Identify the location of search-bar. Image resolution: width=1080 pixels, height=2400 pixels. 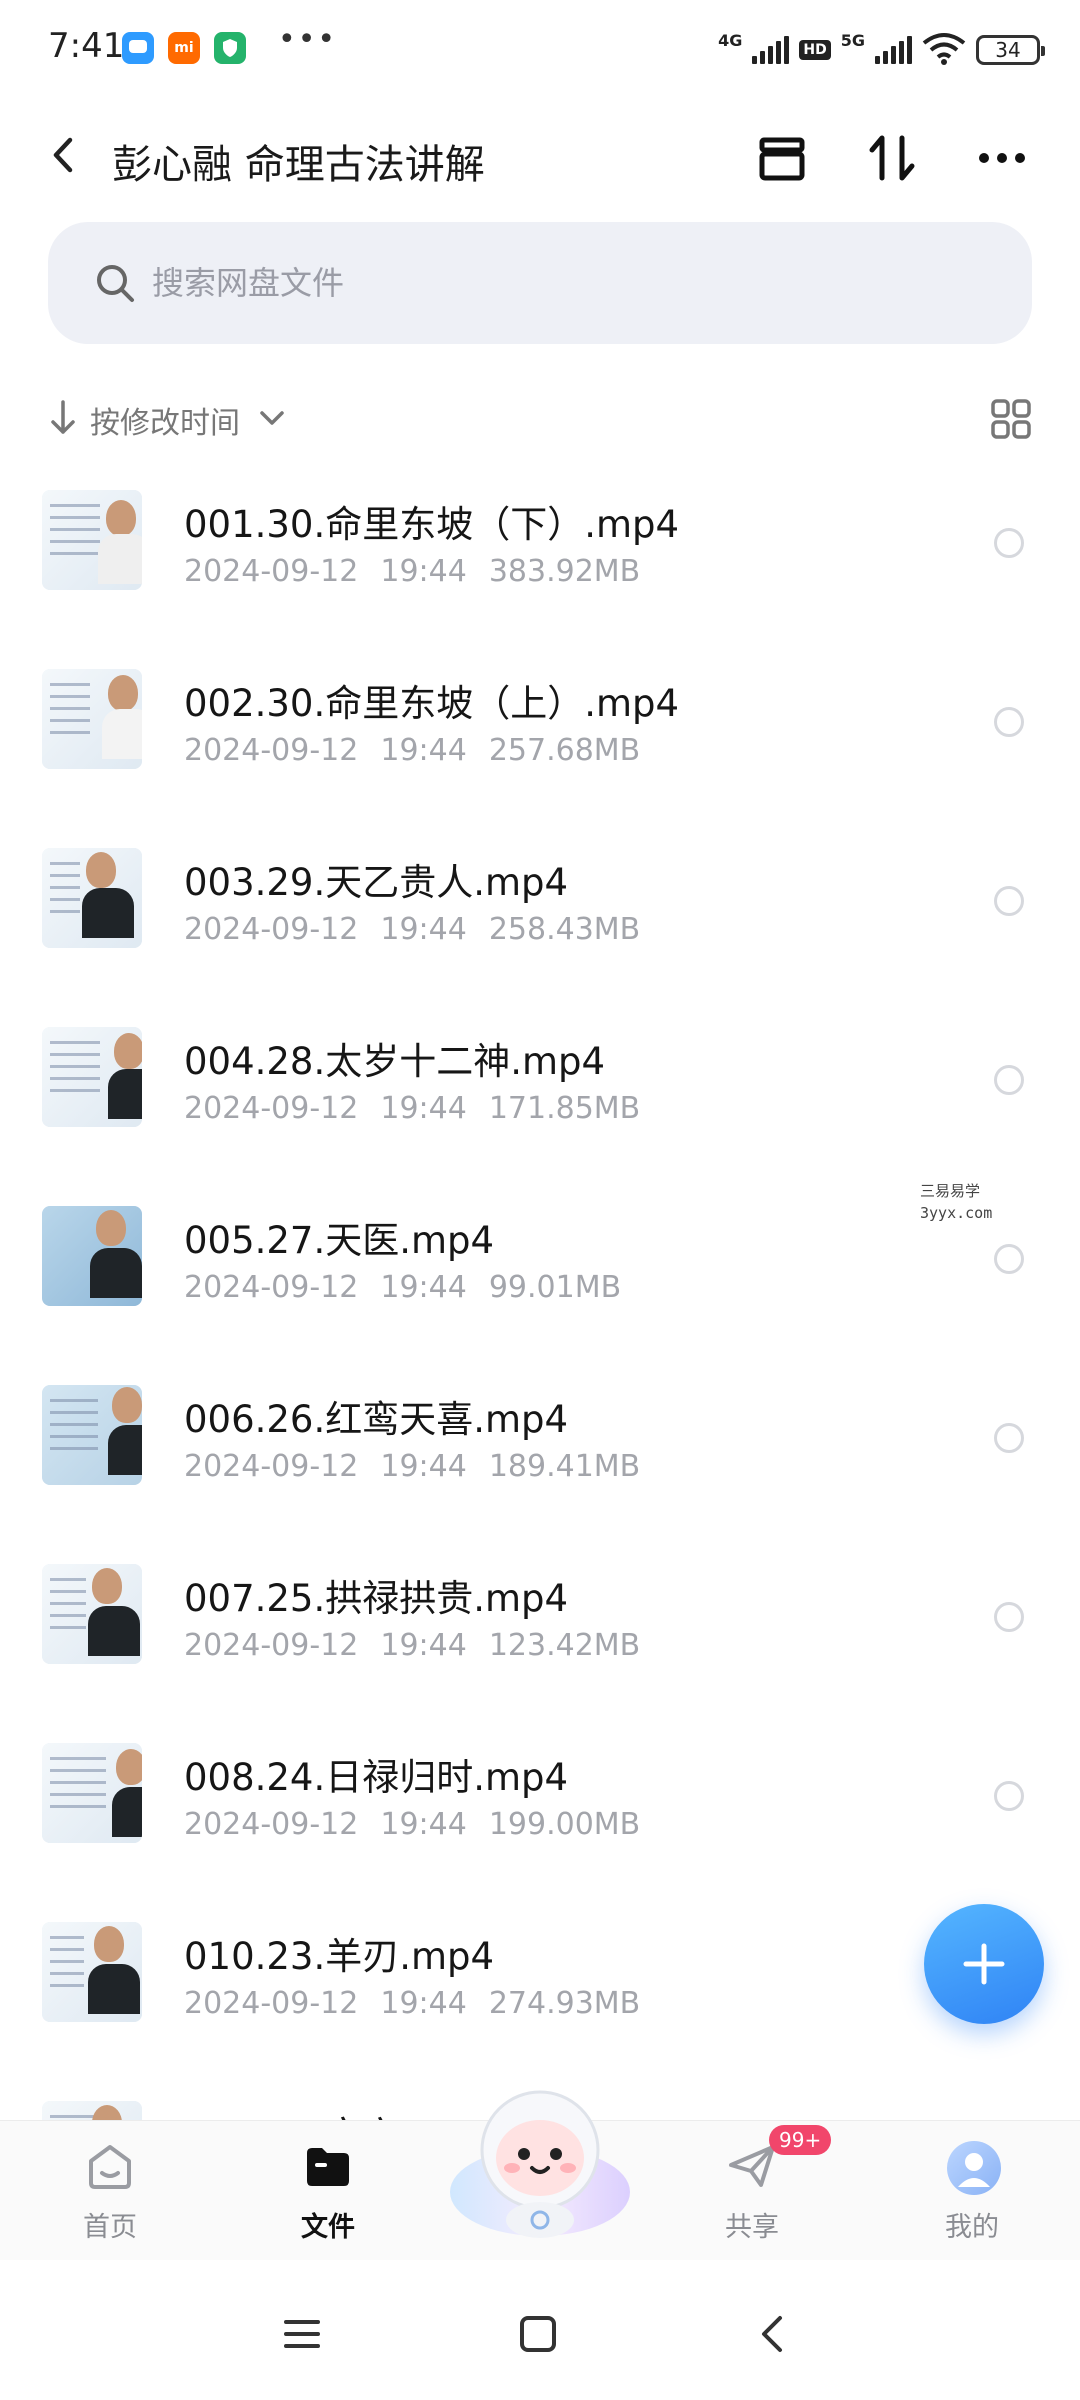
(540, 283).